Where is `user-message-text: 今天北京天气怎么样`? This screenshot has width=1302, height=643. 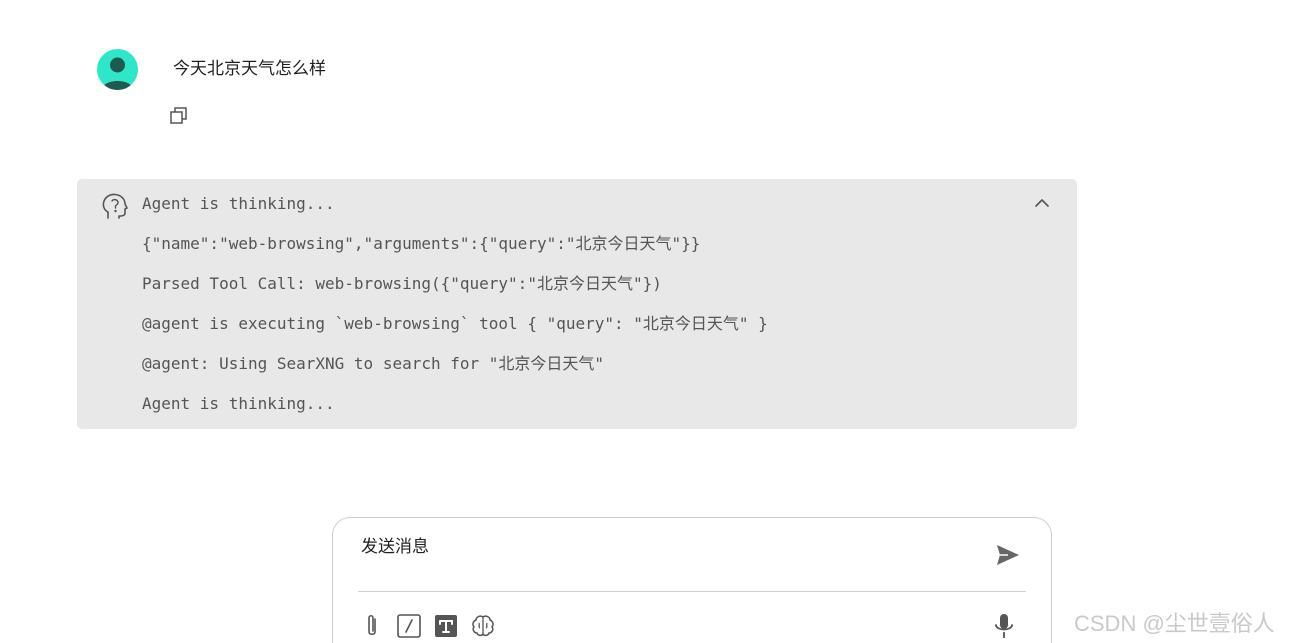 user-message-text: 今天北京天气怎么样 is located at coordinates (249, 69).